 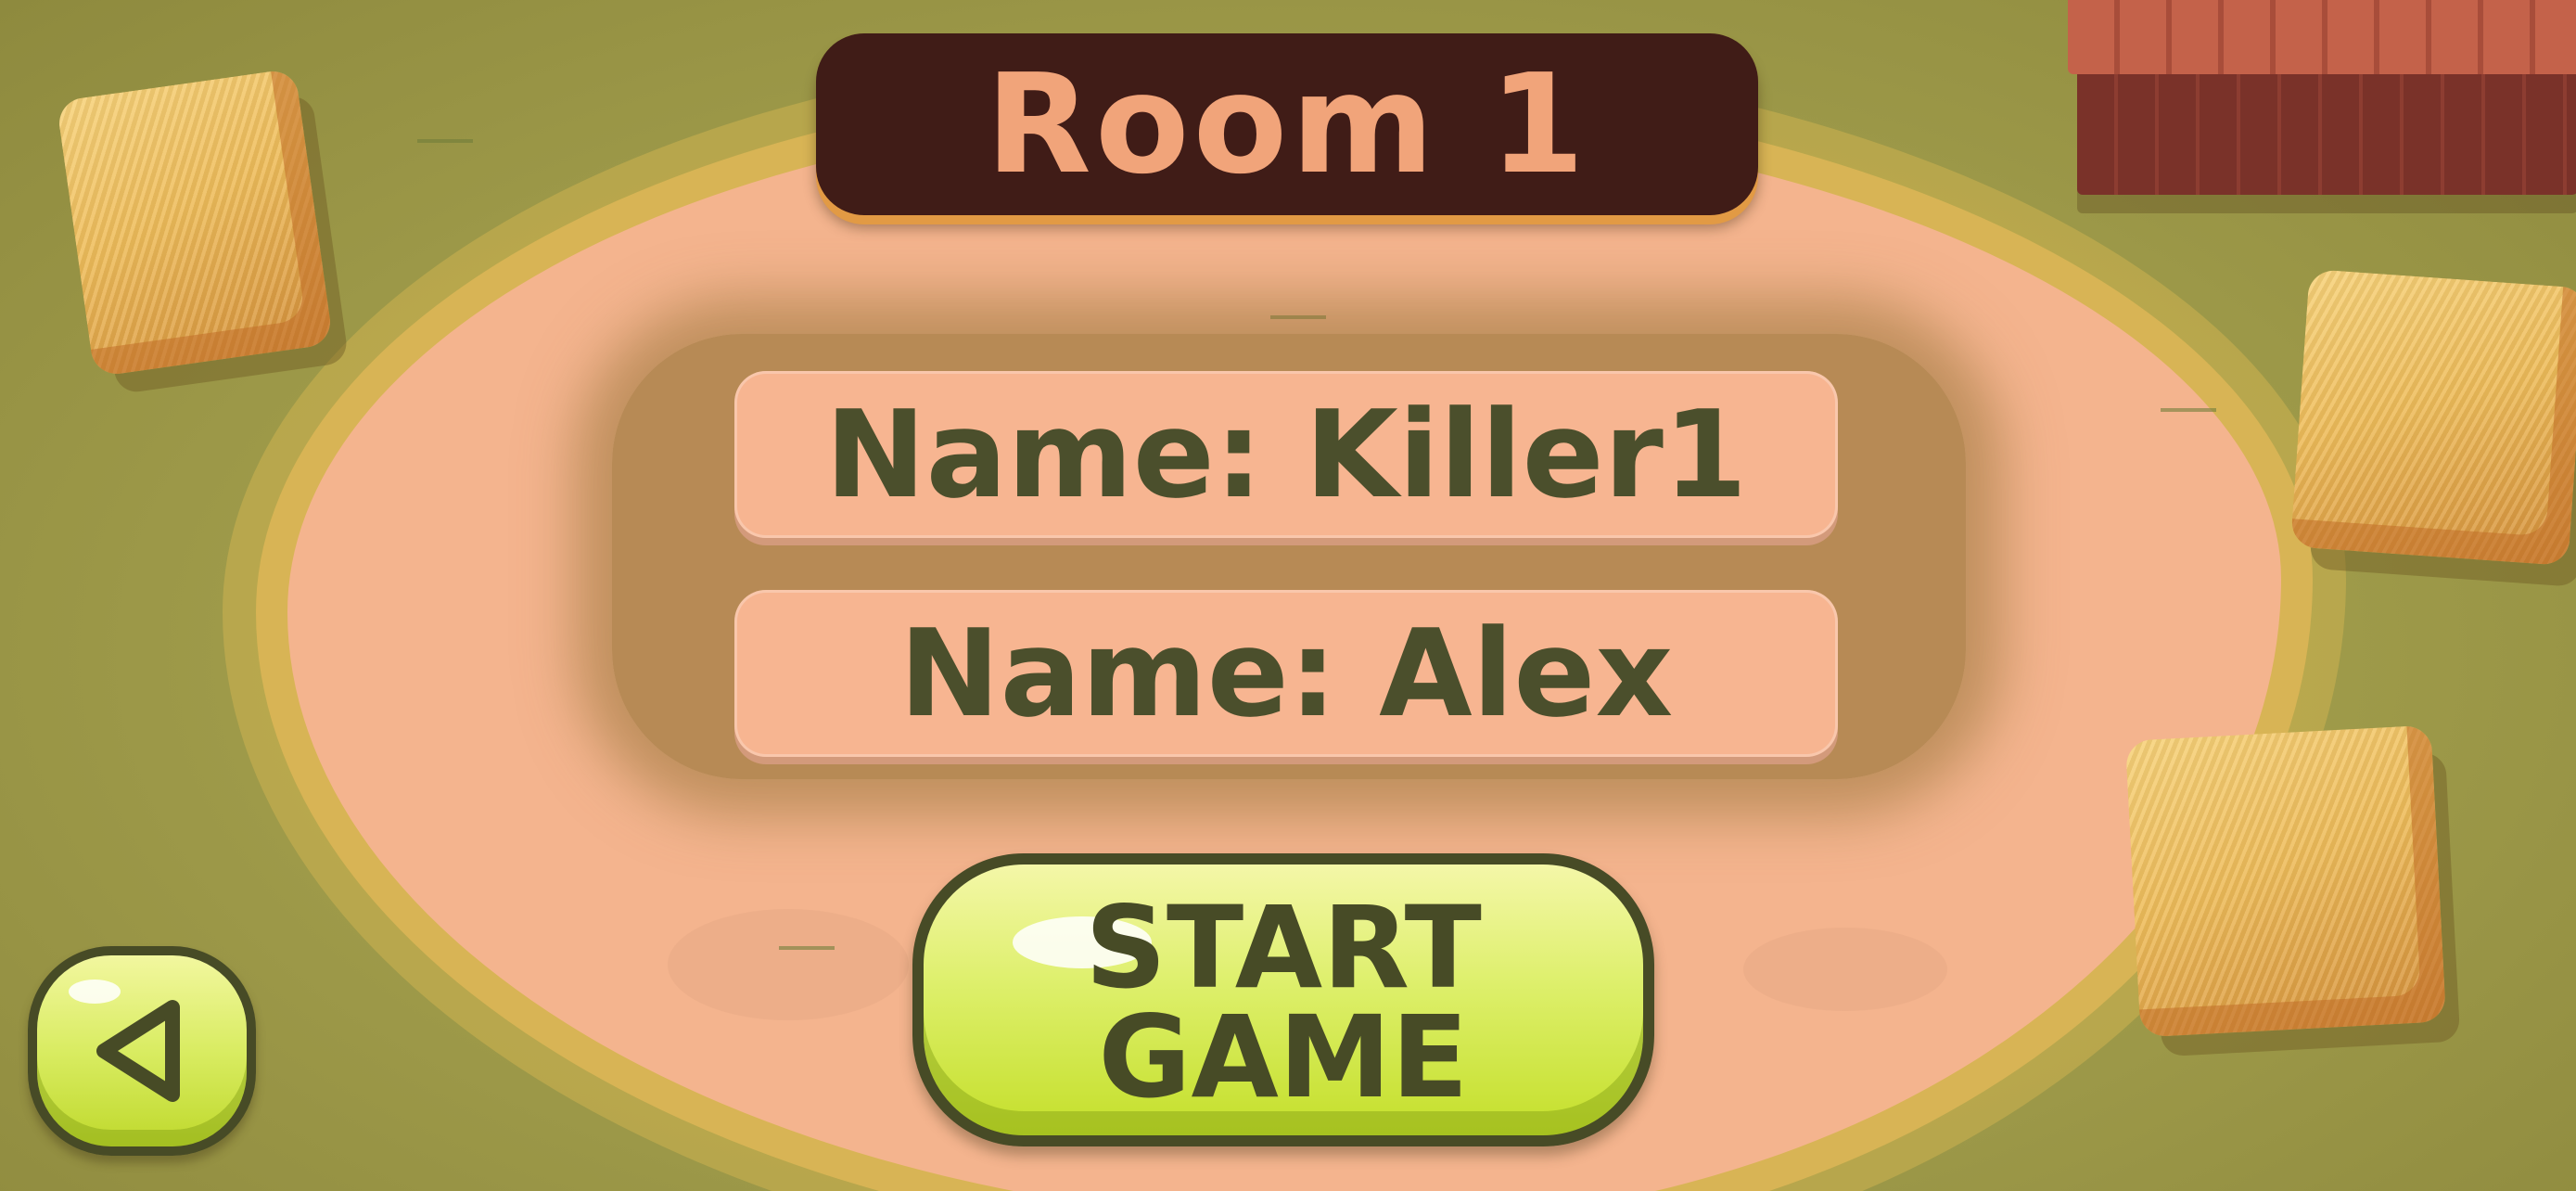 I want to click on barn-roof, so click(x=2322, y=37).